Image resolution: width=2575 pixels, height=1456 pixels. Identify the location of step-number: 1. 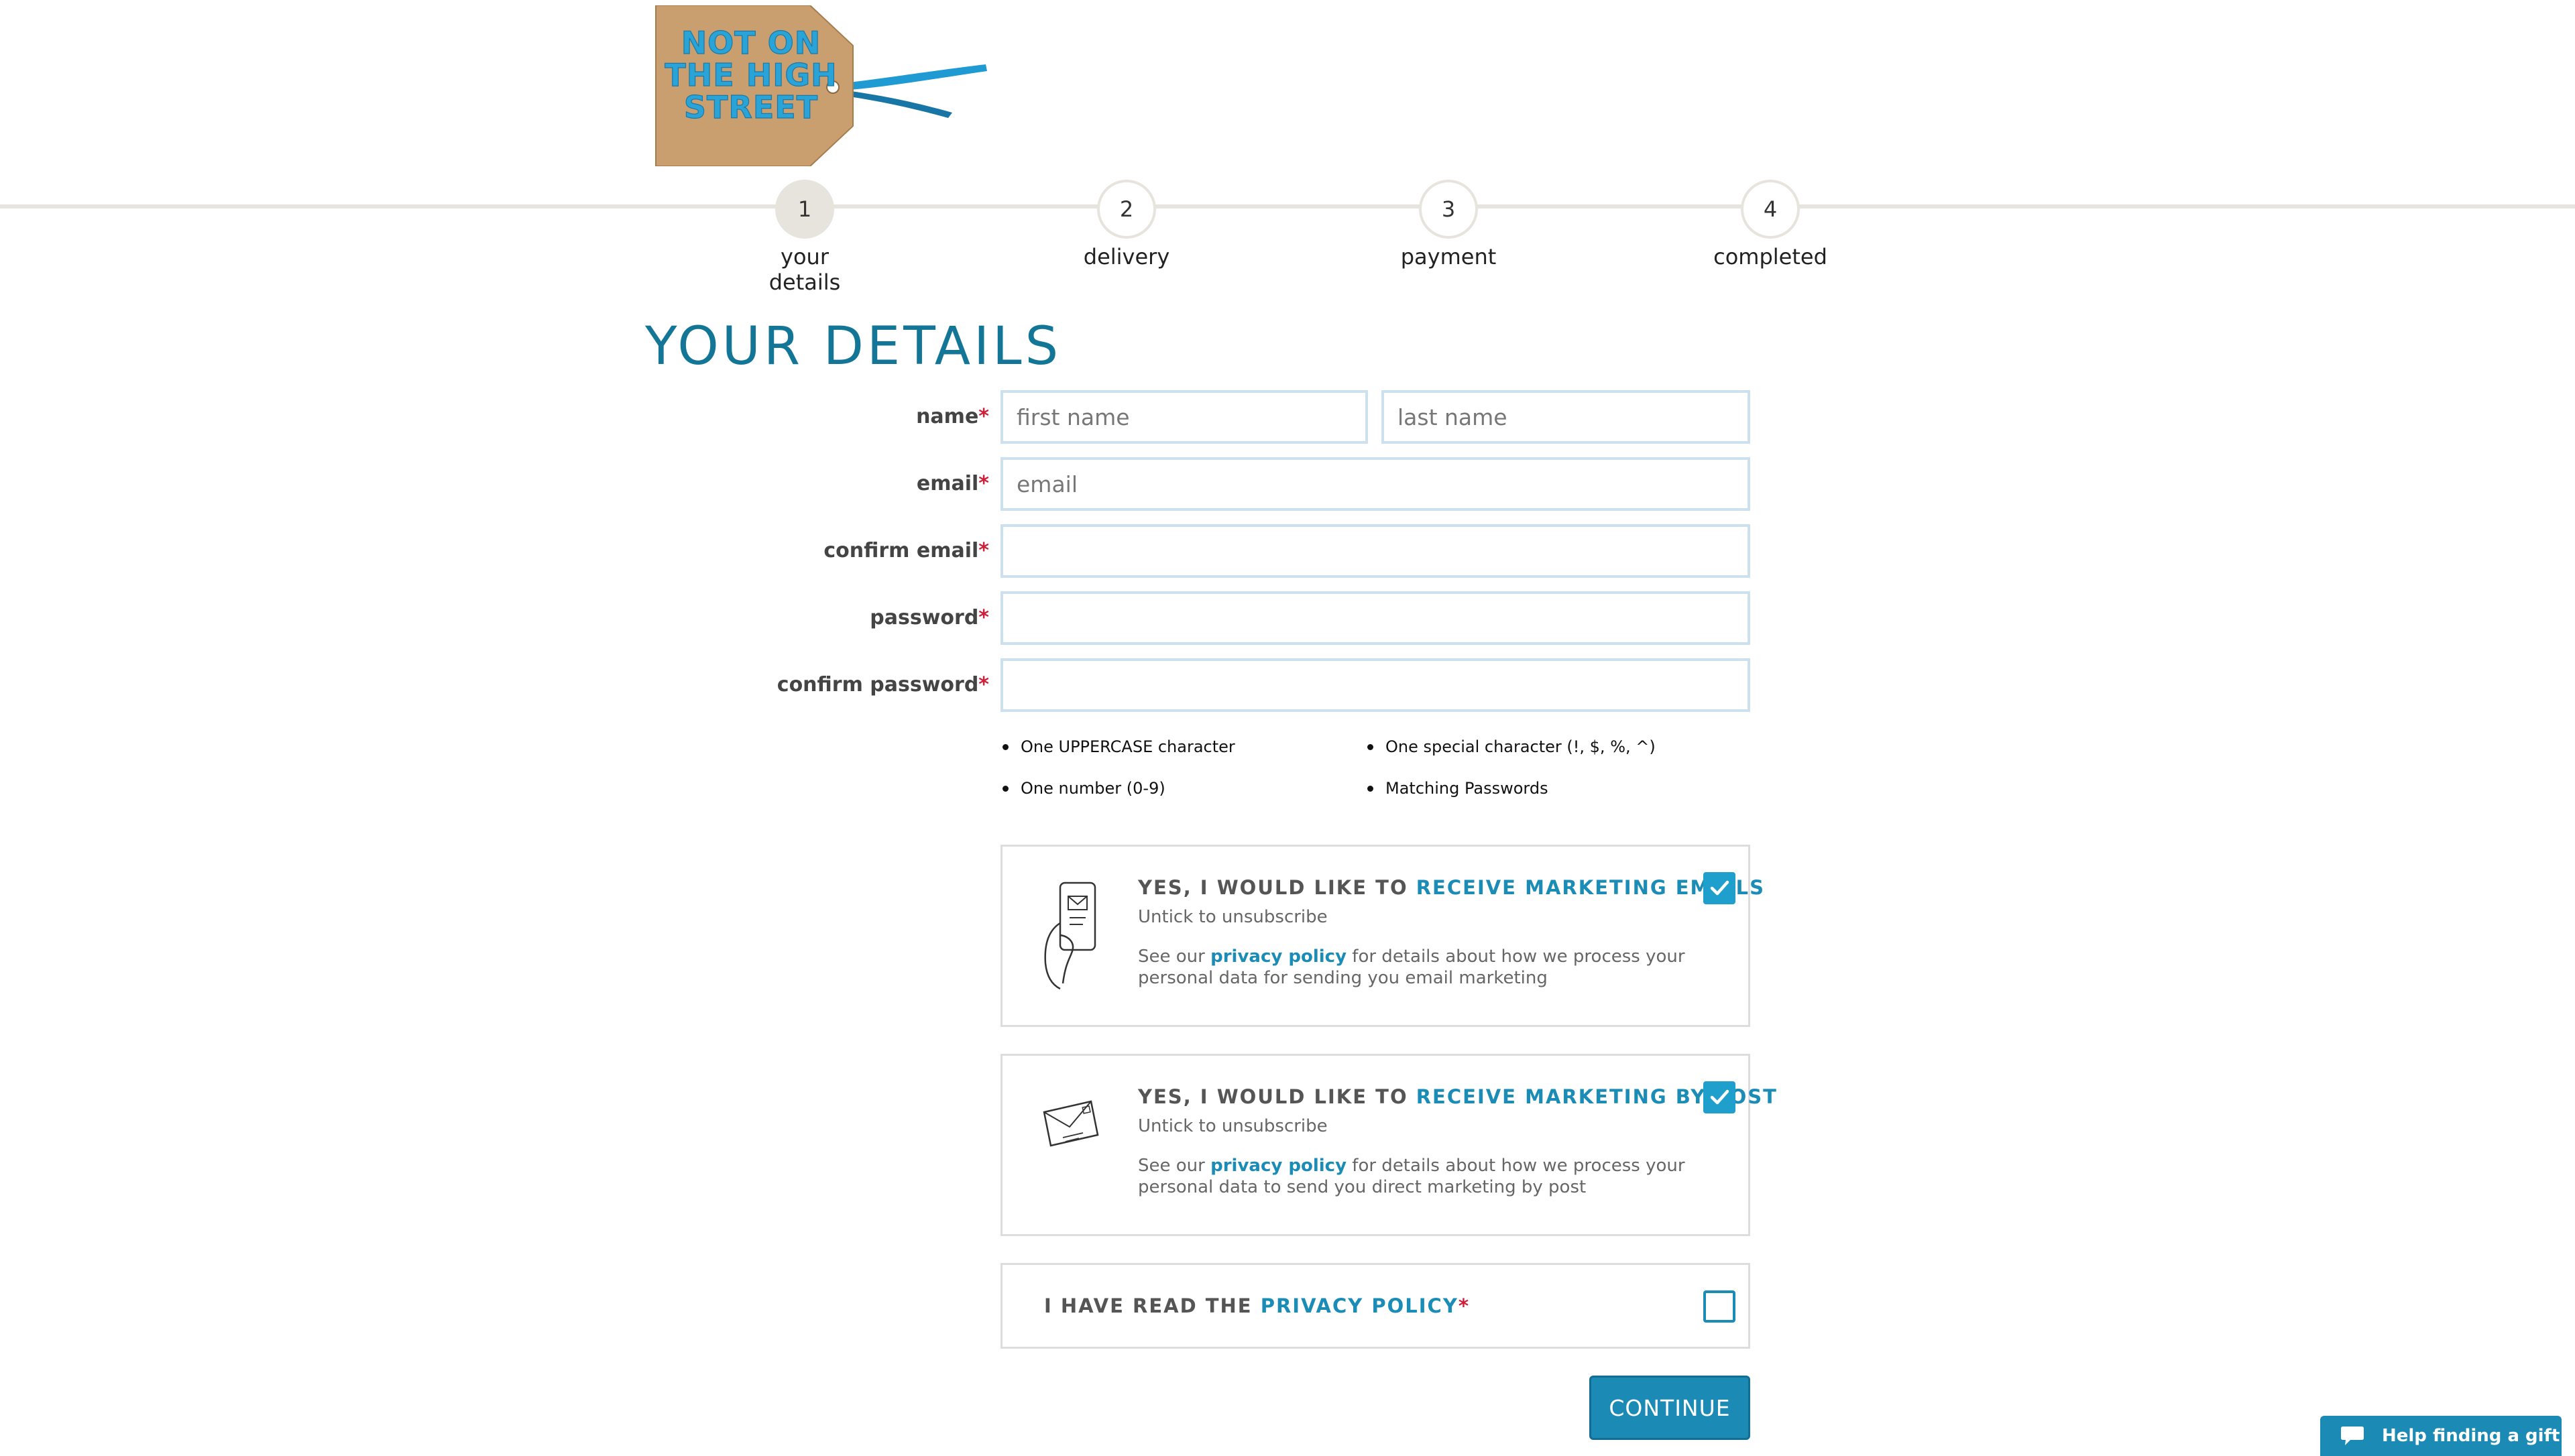
(804, 209).